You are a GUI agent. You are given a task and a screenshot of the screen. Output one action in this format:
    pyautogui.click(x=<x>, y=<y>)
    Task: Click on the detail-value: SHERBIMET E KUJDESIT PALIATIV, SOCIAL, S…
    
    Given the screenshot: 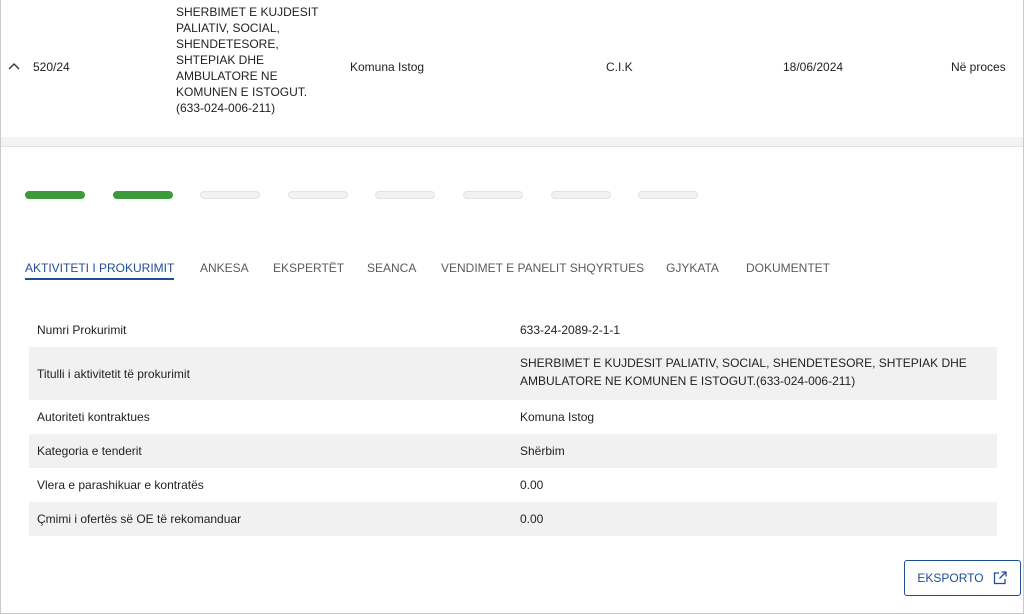 What is the action you would take?
    pyautogui.click(x=743, y=372)
    